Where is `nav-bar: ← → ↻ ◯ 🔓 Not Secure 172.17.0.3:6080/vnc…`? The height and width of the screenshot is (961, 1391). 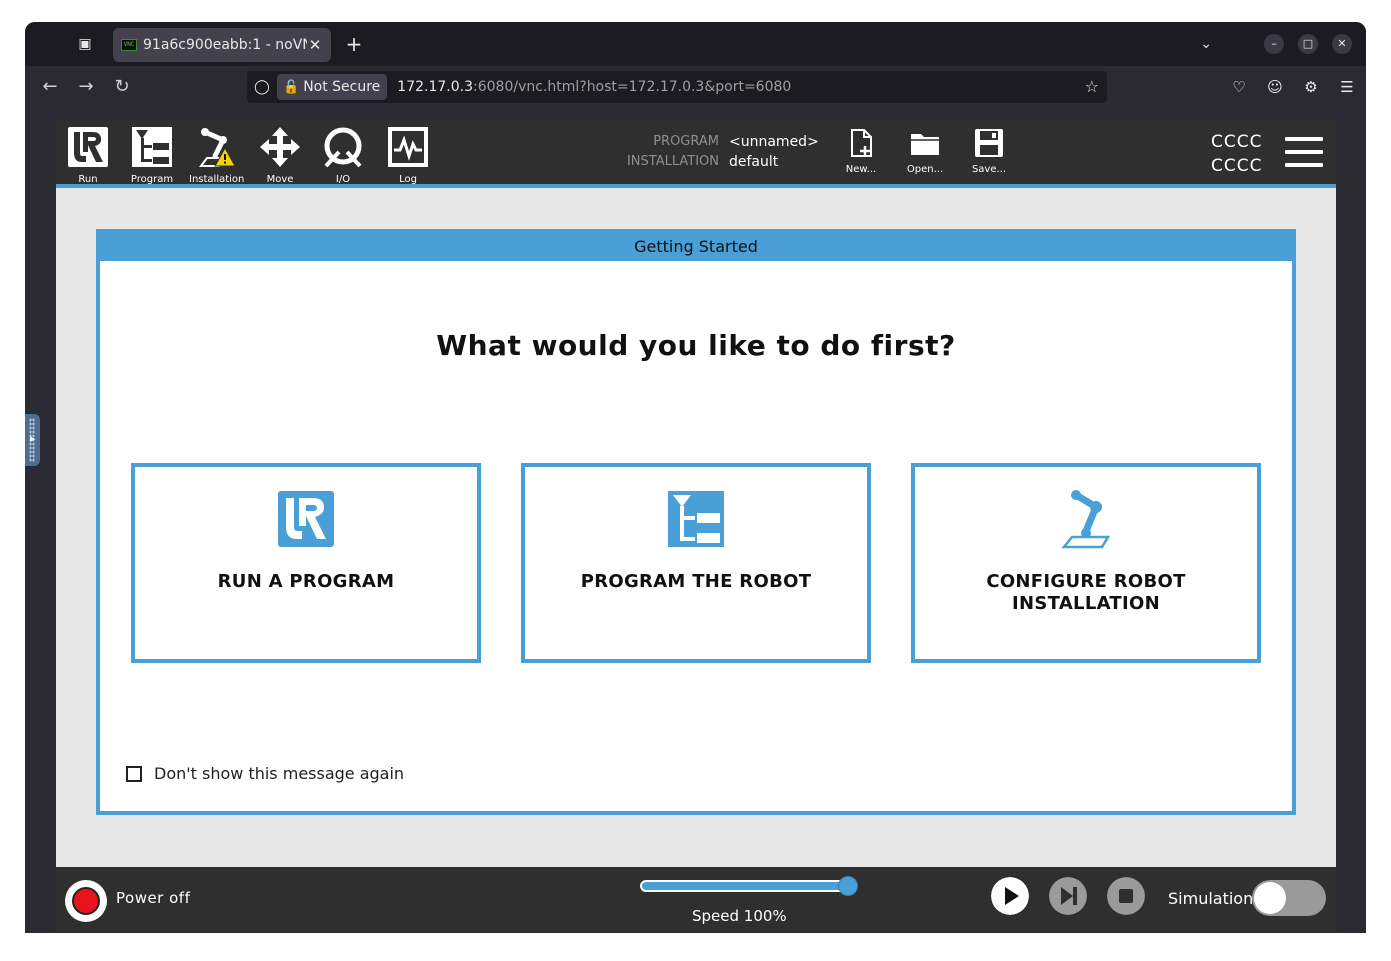 nav-bar: ← → ↻ ◯ 🔓 Not Secure 172.17.0.3:6080/vnc… is located at coordinates (695, 87).